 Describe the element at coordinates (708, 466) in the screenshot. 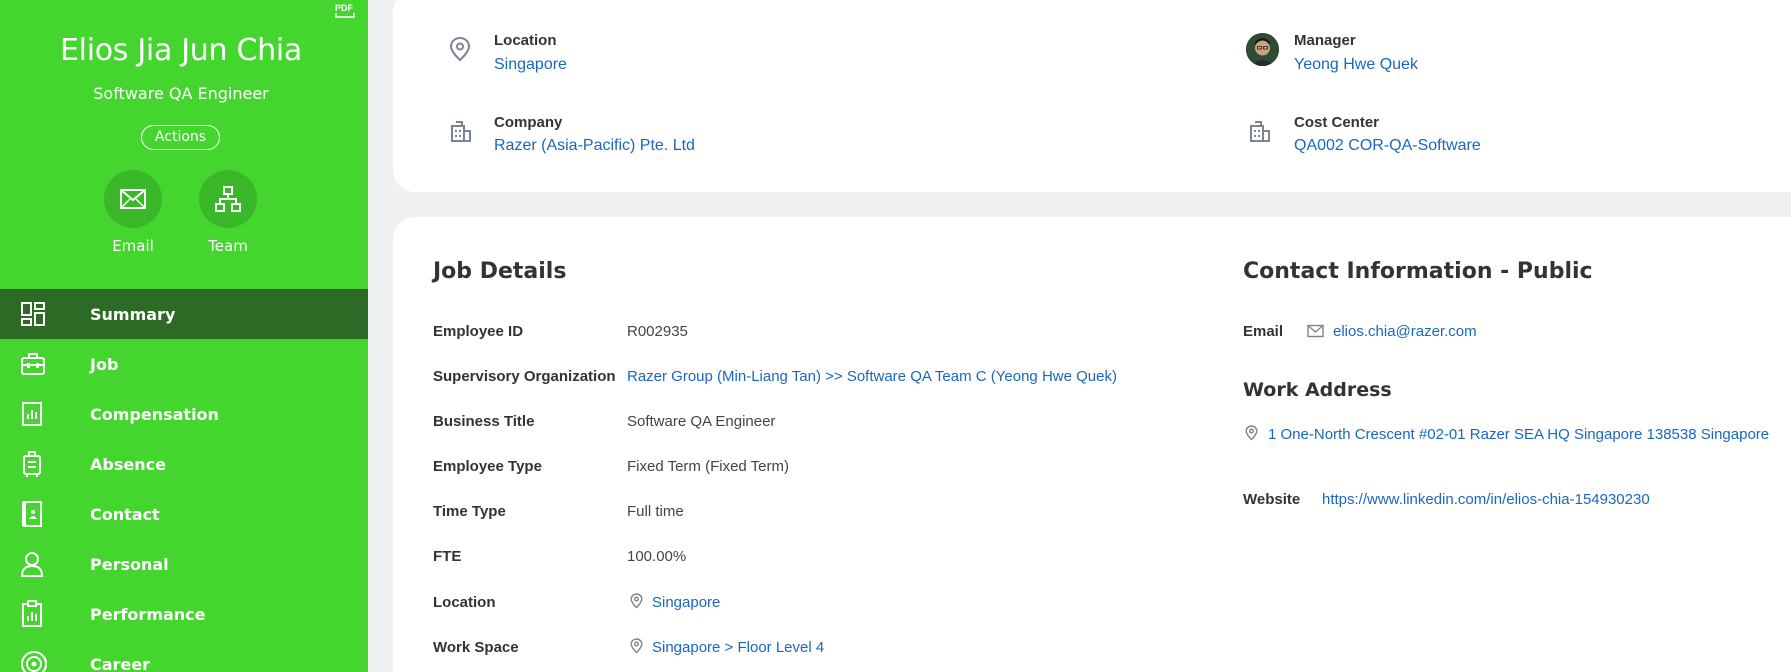

I see `employee-type-value: Fixed Term (Fixed Term)` at that location.